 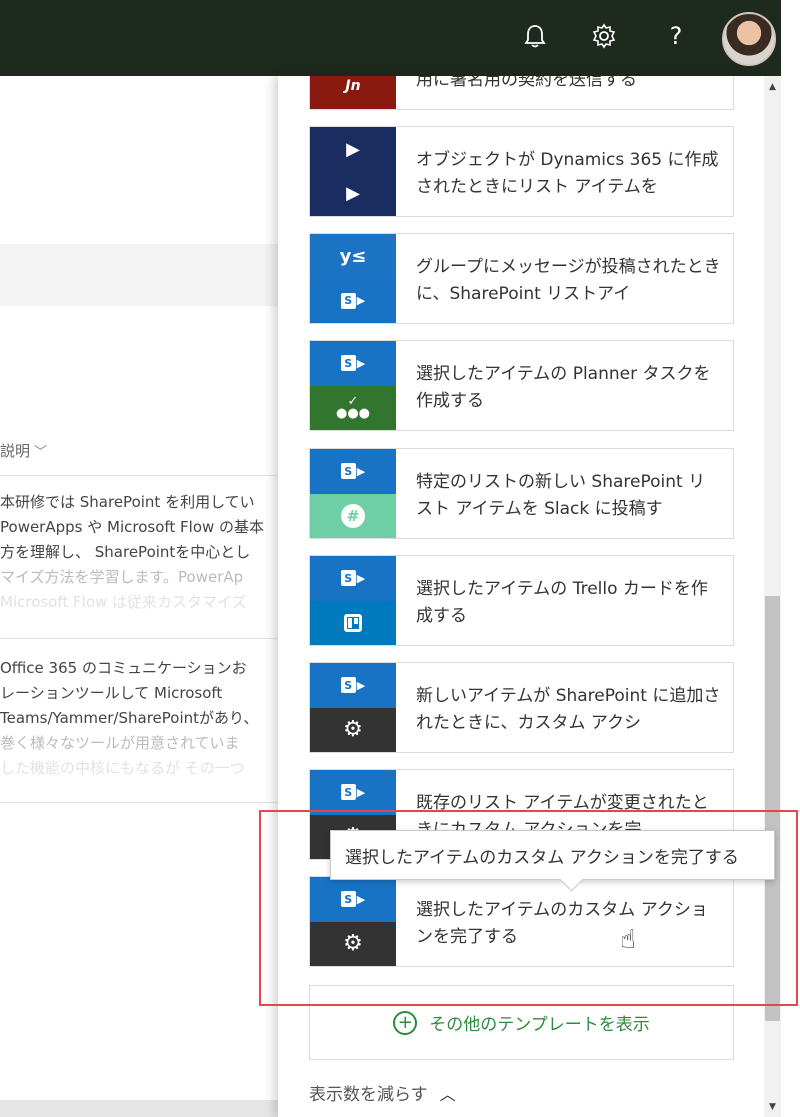 I want to click on description-line: Teams/Yammer/SharePointがあり、, so click(x=129, y=718).